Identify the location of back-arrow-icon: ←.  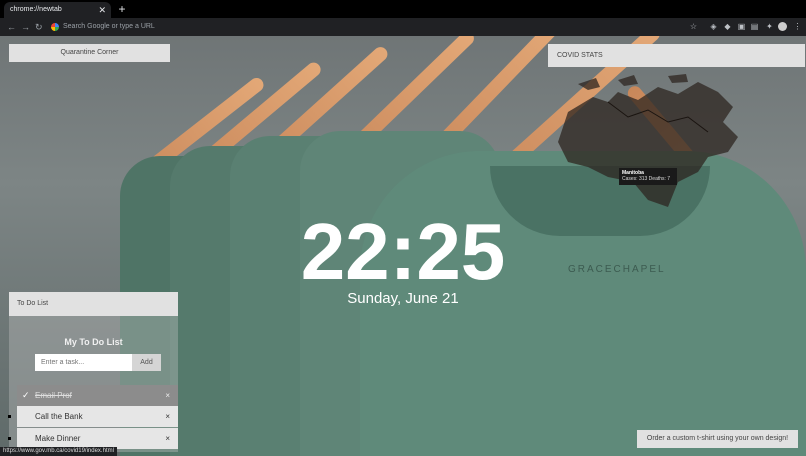
(11, 27).